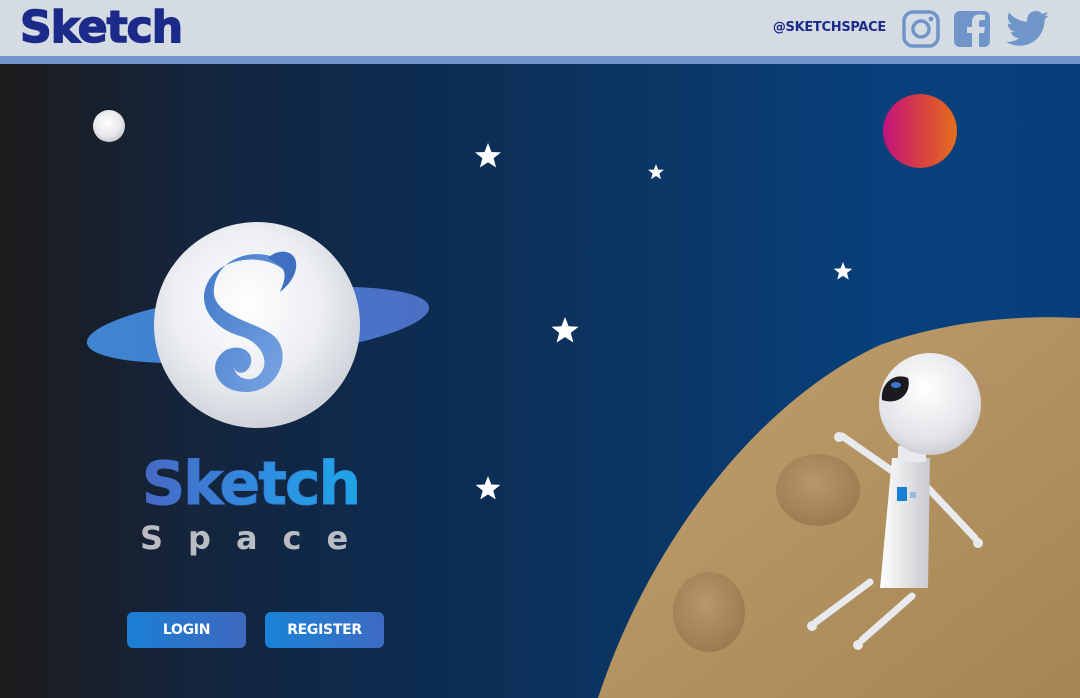 This screenshot has height=698, width=1080. Describe the element at coordinates (109, 126) in the screenshot. I see `small-moon` at that location.